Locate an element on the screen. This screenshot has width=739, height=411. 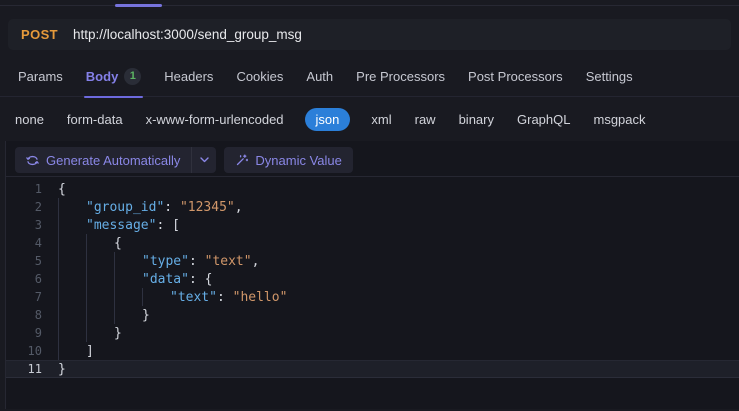
tab-body: Body 1 is located at coordinates (113, 77).